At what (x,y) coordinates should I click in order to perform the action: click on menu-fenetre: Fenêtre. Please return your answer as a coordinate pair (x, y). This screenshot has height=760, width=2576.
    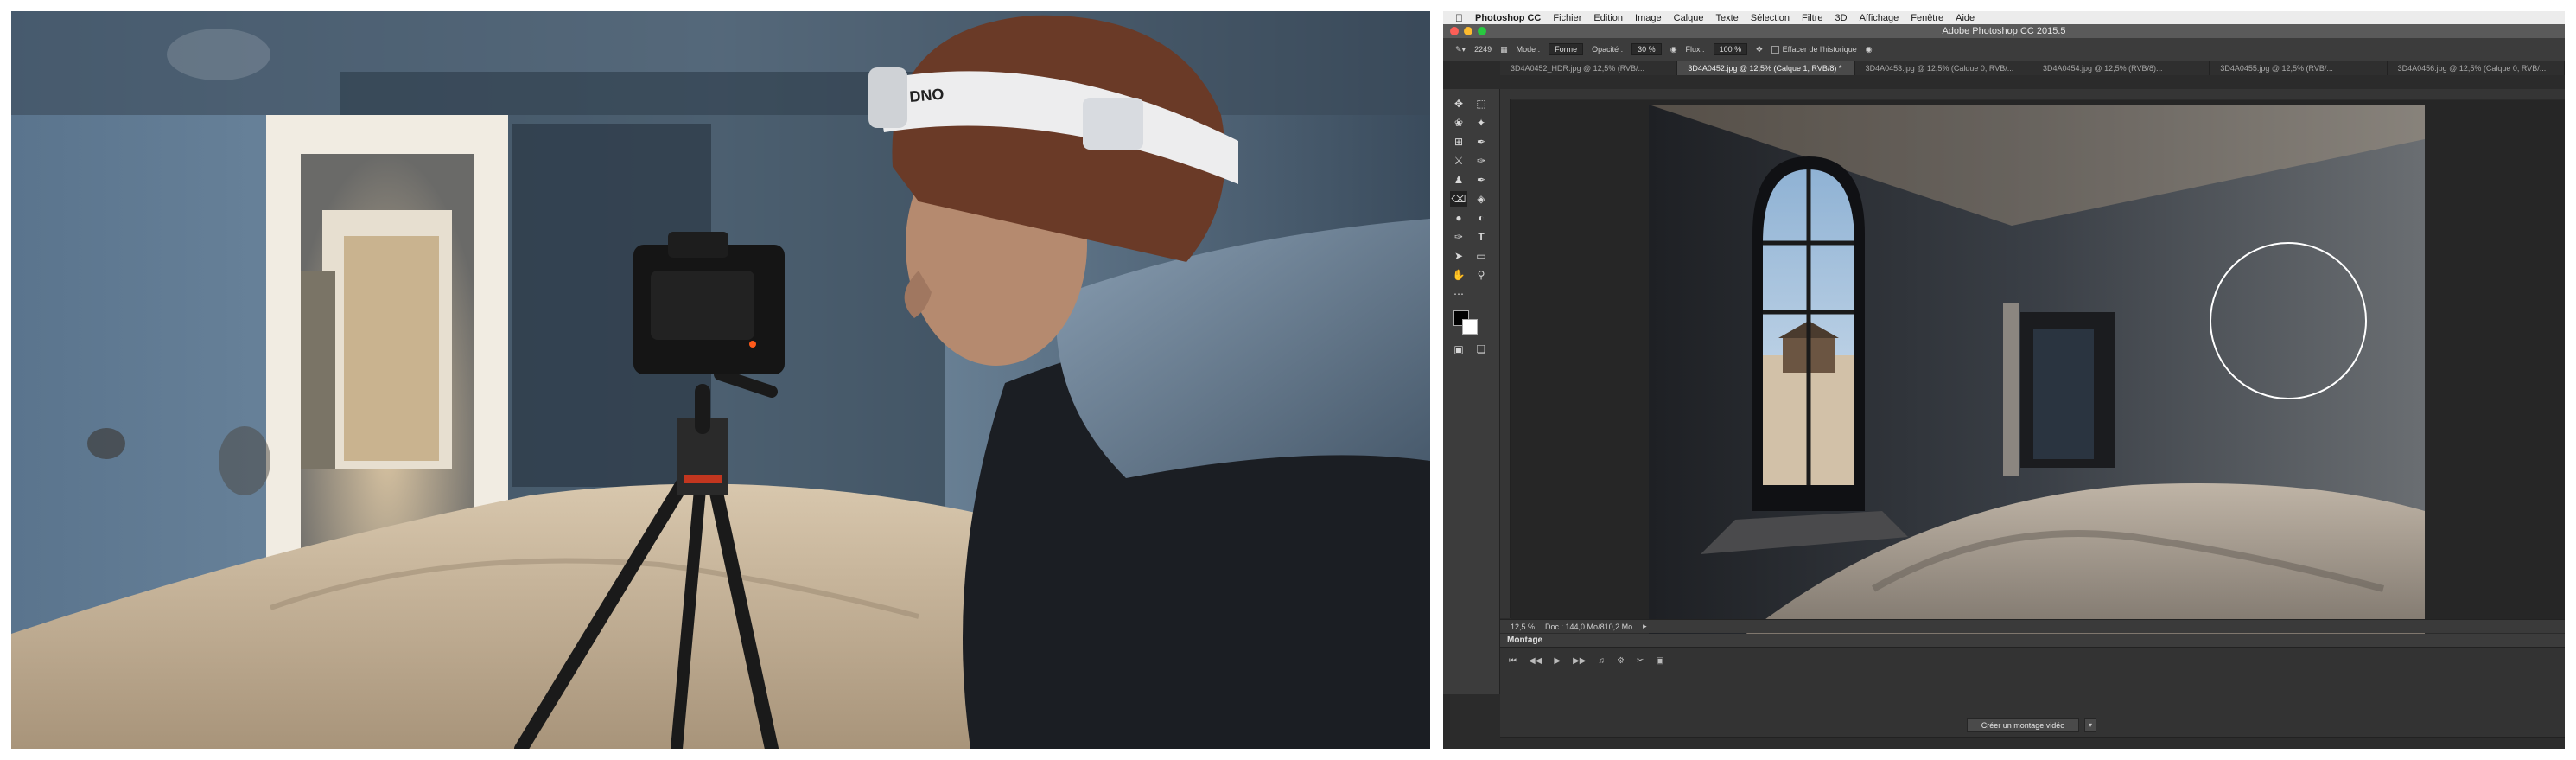
    Looking at the image, I should click on (1927, 18).